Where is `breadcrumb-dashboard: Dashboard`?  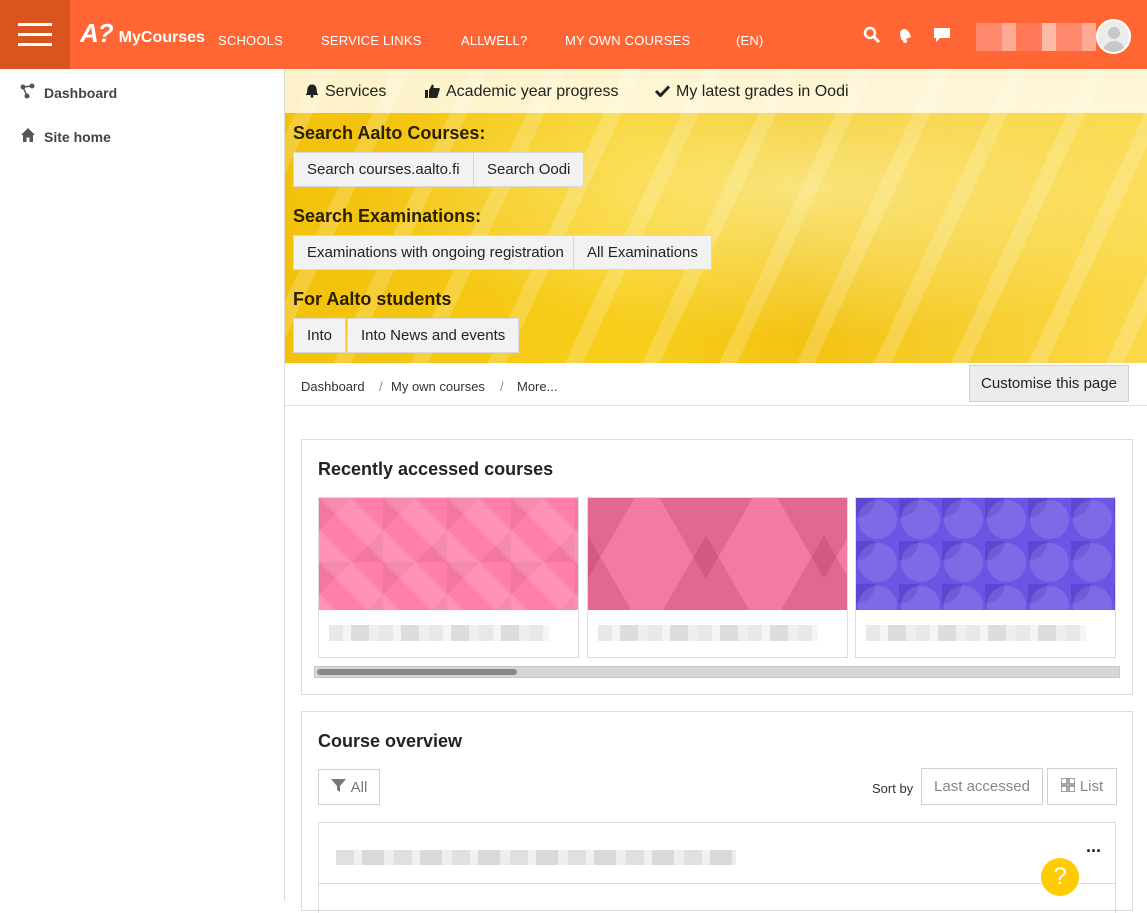
breadcrumb-dashboard: Dashboard is located at coordinates (333, 386).